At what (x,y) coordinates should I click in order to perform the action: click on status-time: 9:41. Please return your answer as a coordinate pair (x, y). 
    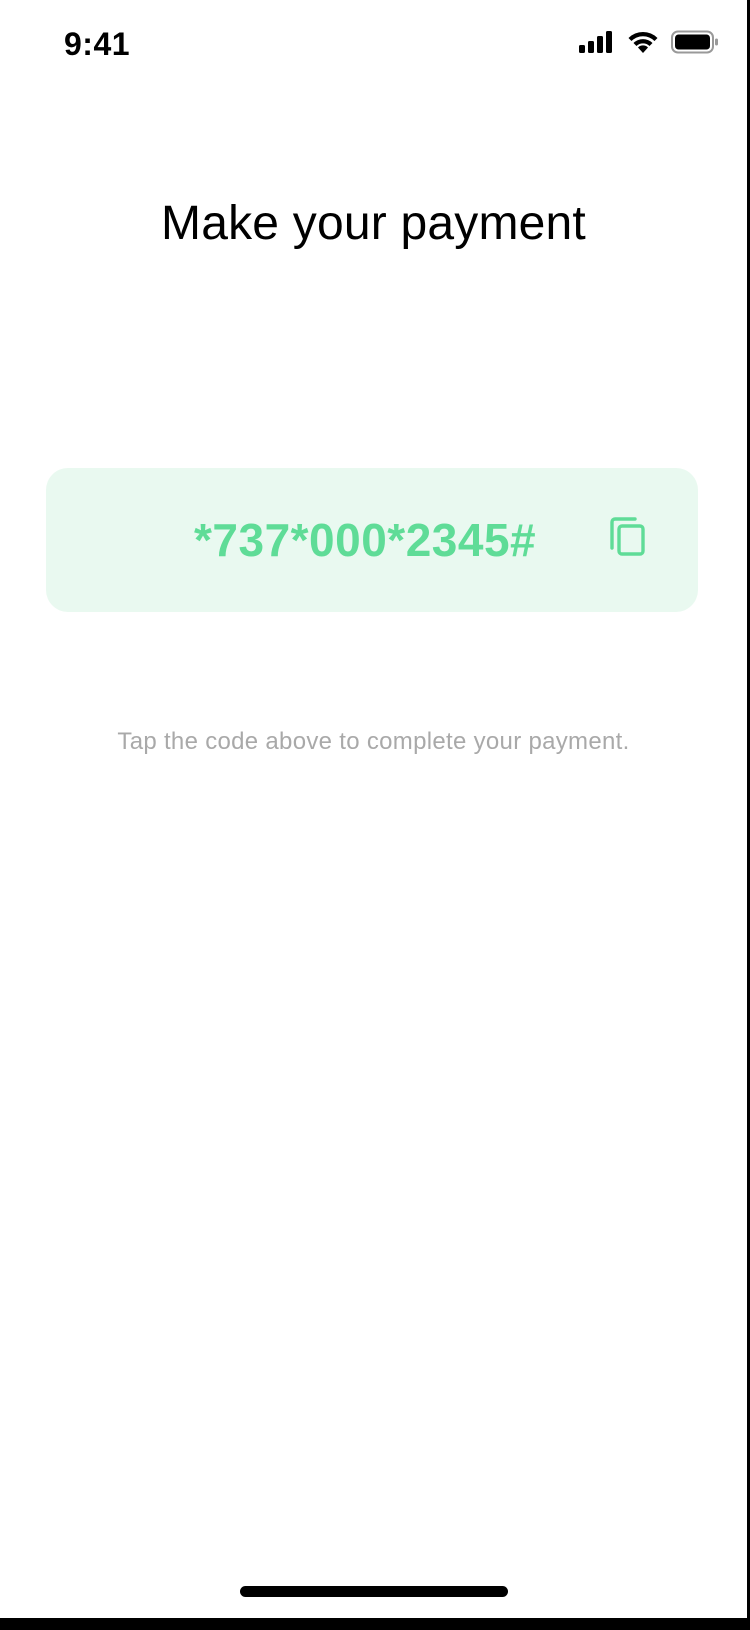
    Looking at the image, I should click on (97, 44).